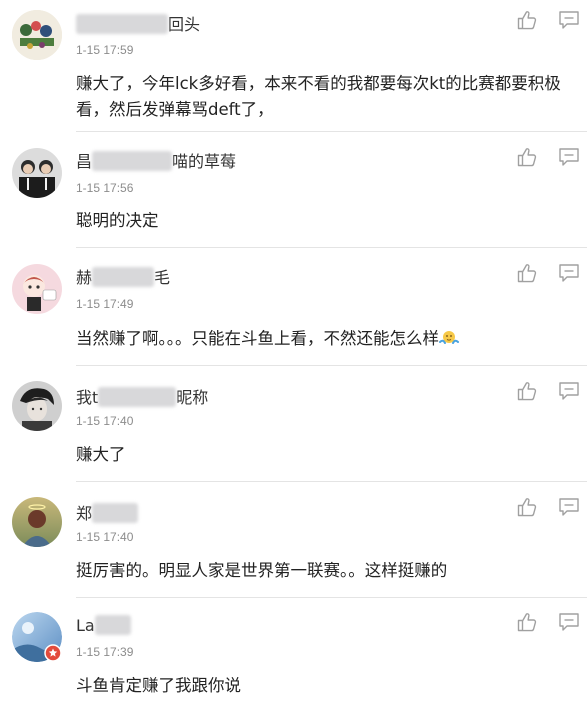 The height and width of the screenshot is (711, 587). What do you see at coordinates (158, 685) in the screenshot?
I see `comment-text: 斗鱼肯定赚了我跟你说` at bounding box center [158, 685].